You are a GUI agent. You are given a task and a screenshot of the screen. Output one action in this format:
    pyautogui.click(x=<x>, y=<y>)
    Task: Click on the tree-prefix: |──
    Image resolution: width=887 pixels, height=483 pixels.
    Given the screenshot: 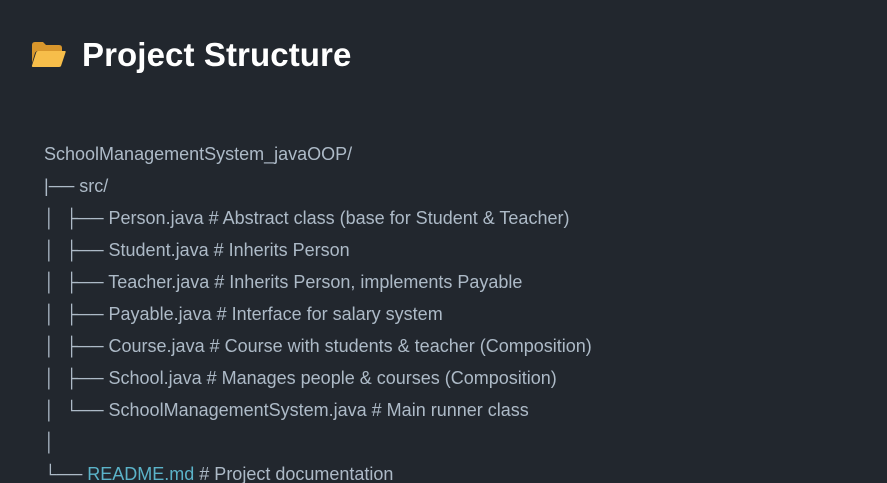 What is the action you would take?
    pyautogui.click(x=62, y=186)
    